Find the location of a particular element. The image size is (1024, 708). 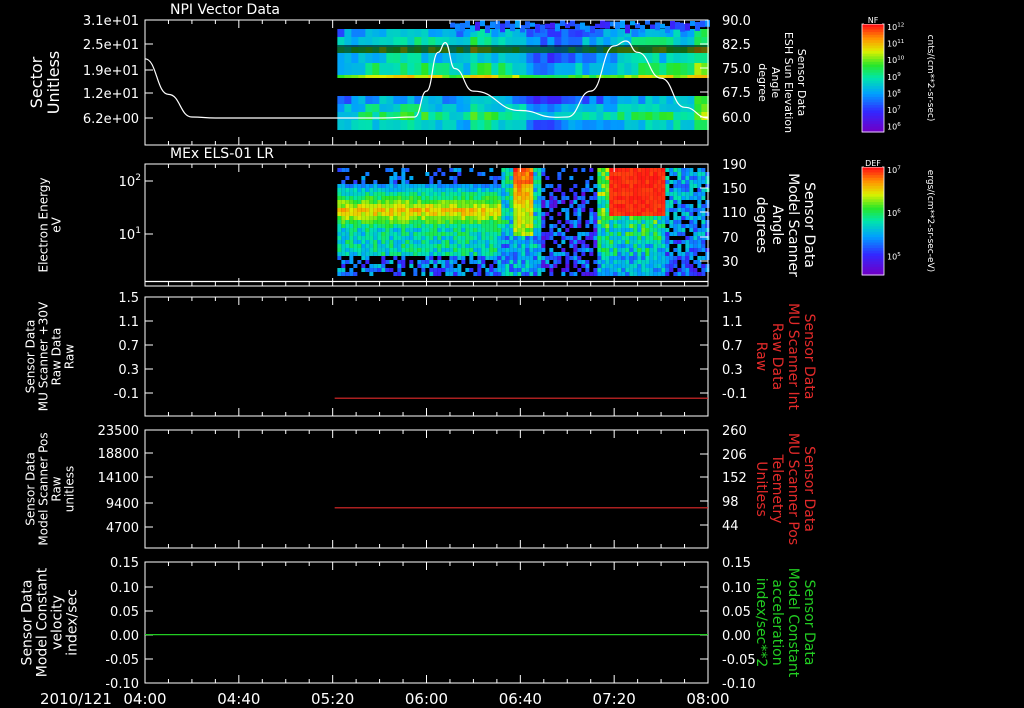

y-axis-label: Sensor Data is located at coordinates (31, 489).